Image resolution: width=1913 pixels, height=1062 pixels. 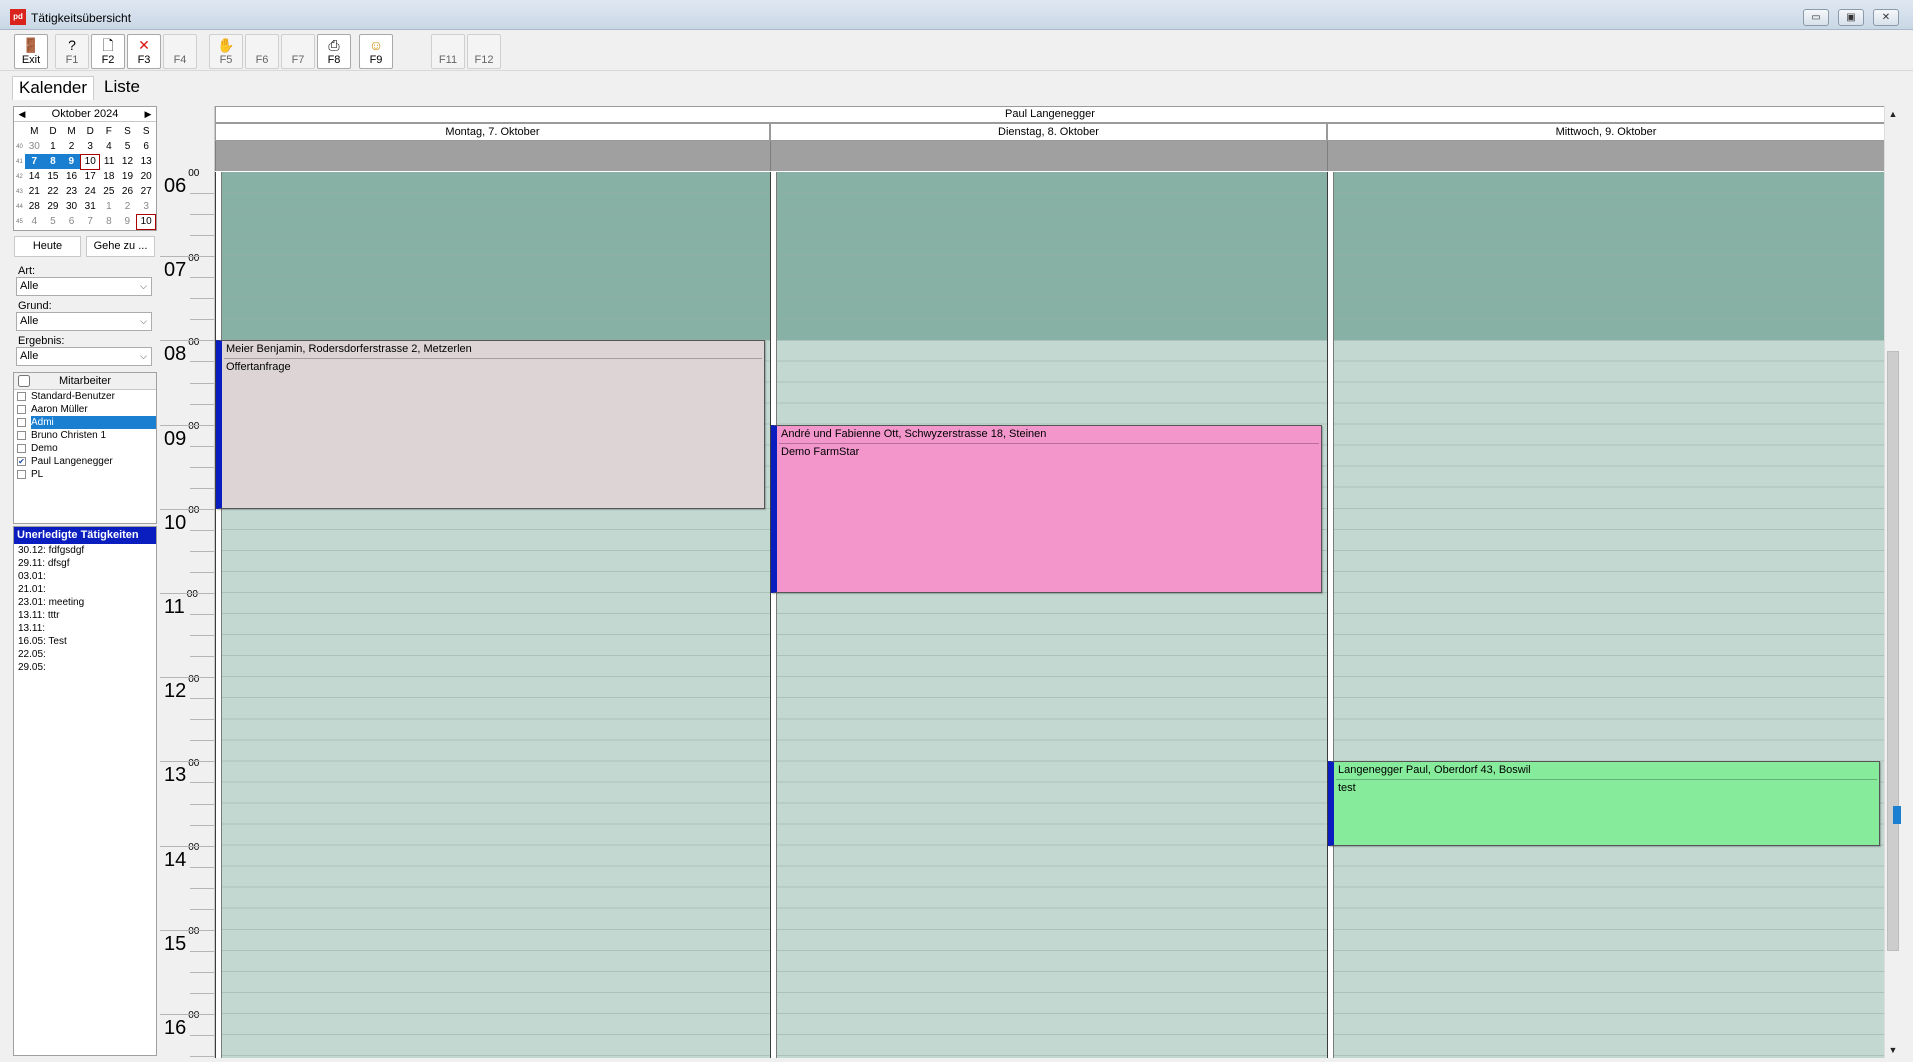 What do you see at coordinates (34, 206) in the screenshot?
I see `calendar-day: 28` at bounding box center [34, 206].